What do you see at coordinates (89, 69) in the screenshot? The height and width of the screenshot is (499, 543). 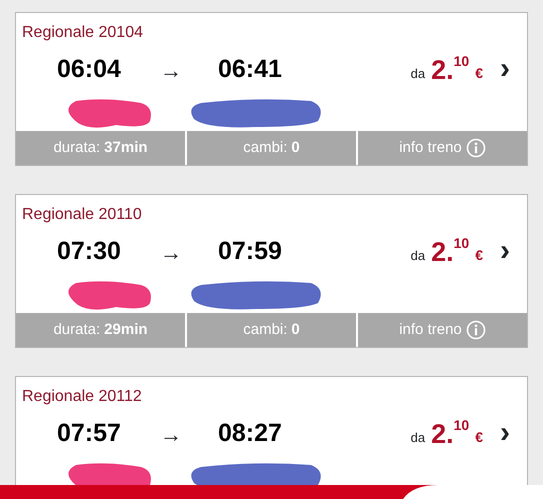 I see `departure-time: 06:04` at bounding box center [89, 69].